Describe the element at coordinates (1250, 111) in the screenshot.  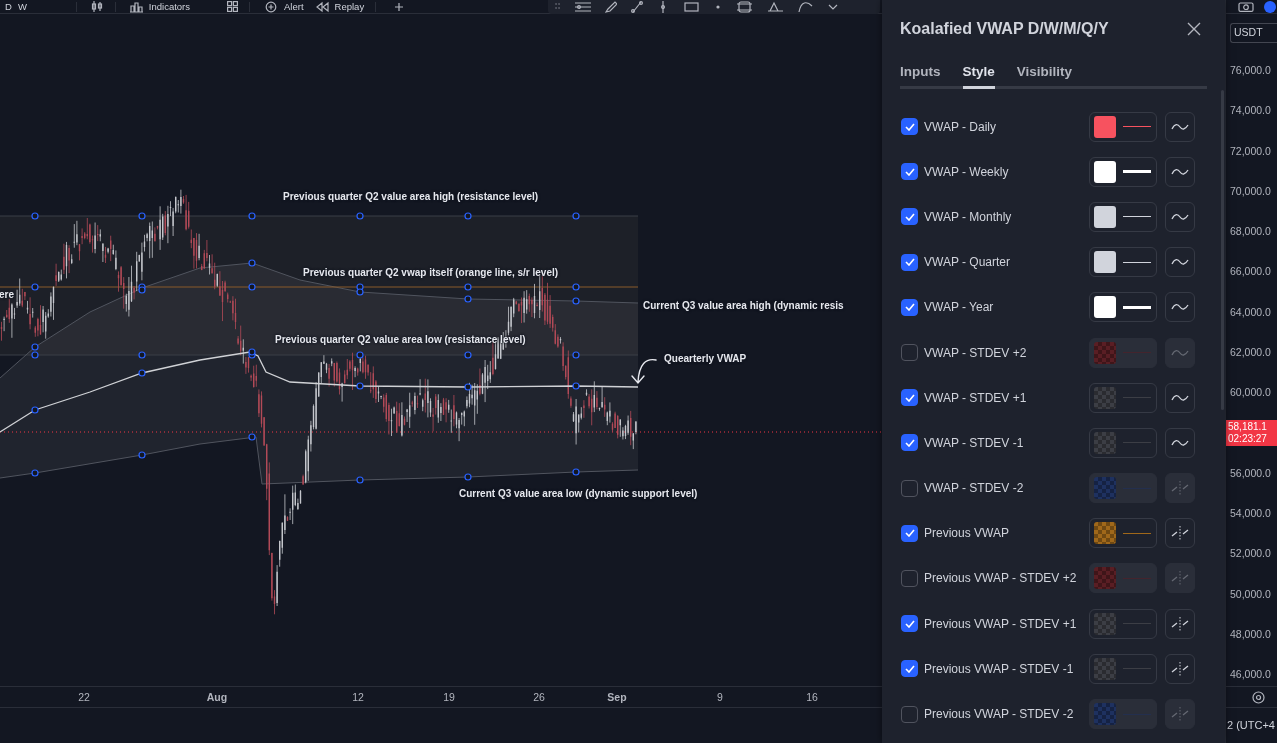
I see `price-label: 74,000.0` at that location.